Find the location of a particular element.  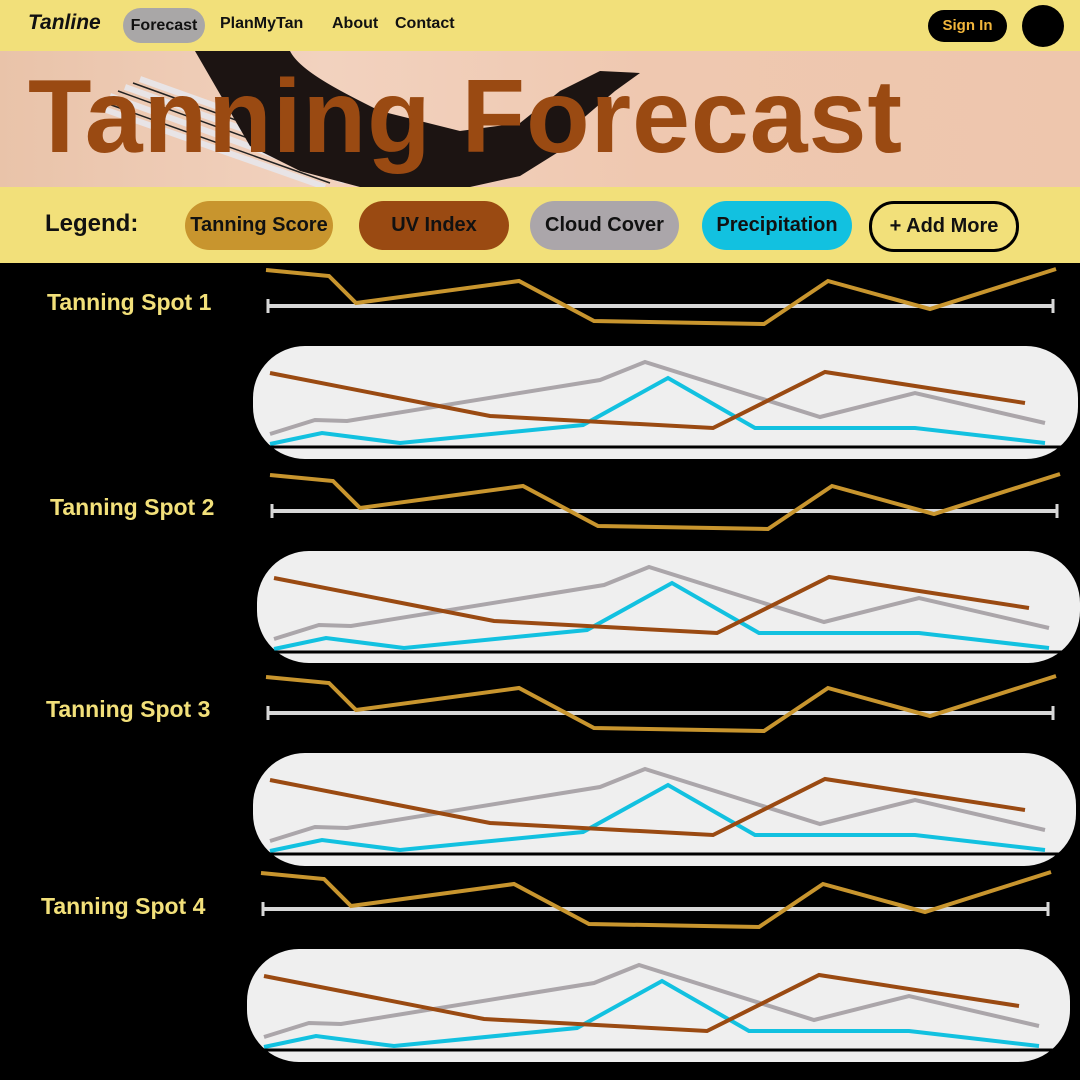

spot-1-tanning-score-line is located at coordinates (661, 297).